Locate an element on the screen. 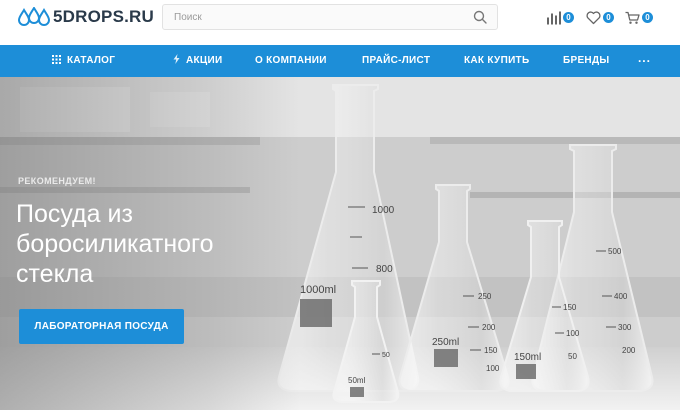 This screenshot has width=680, height=410. nav-item-how-to-buy: КАК КУПИТЬ is located at coordinates (496, 61).